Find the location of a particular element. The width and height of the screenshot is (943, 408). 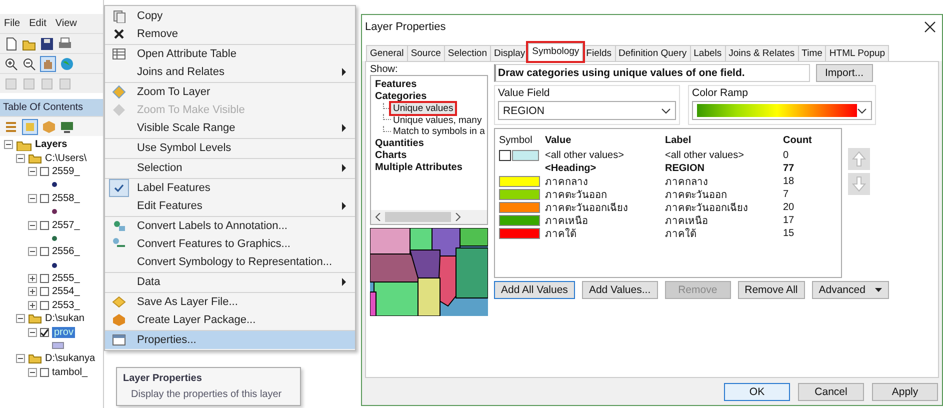

tree-row: C:\Users\ is located at coordinates (53, 158).